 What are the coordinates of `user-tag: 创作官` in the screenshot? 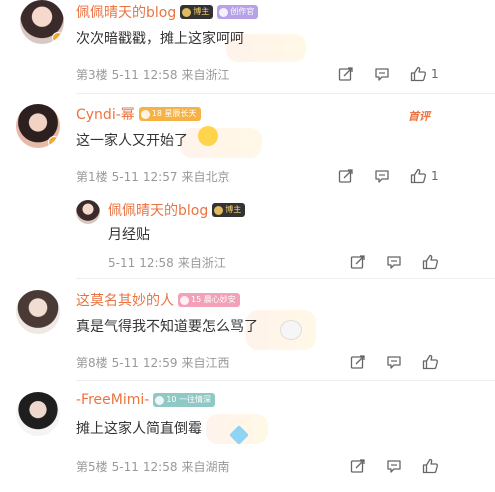 It's located at (238, 12).